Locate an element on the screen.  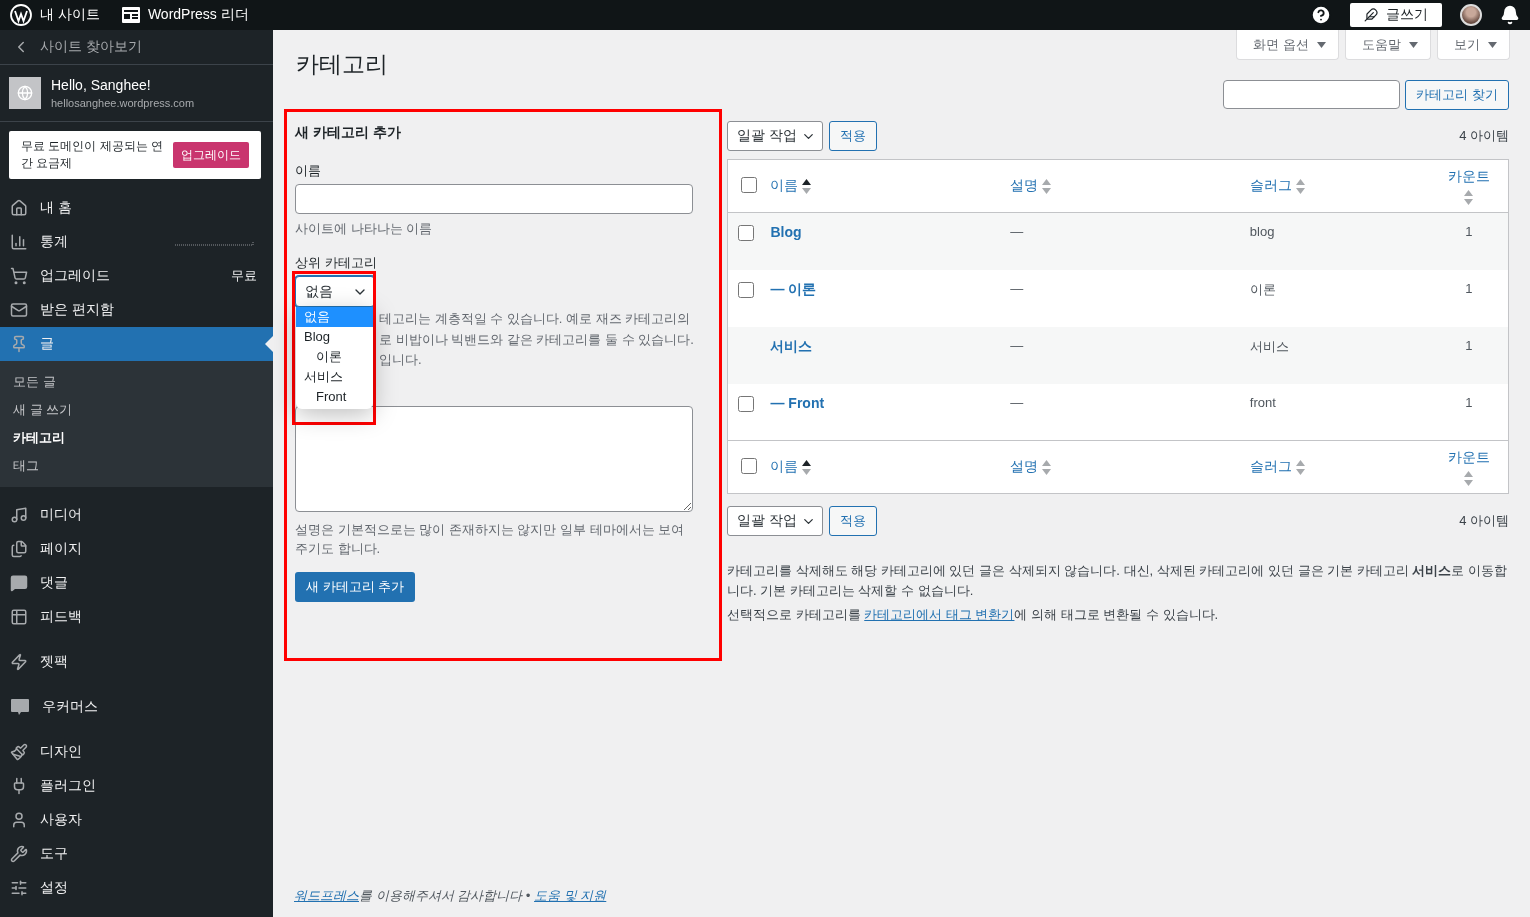
bar-chart-icon is located at coordinates (19, 242).